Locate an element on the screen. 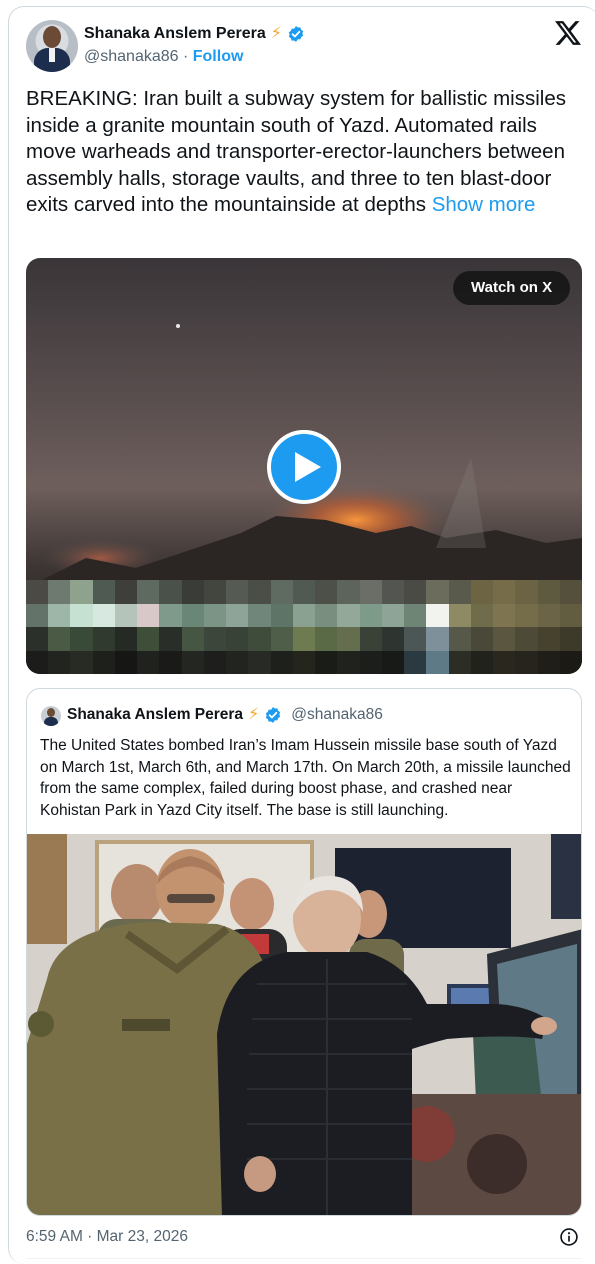 This screenshot has height=1264, width=595. tweet-timestamp: 6:59 AM · Mar 23, 2026 is located at coordinates (107, 1237).